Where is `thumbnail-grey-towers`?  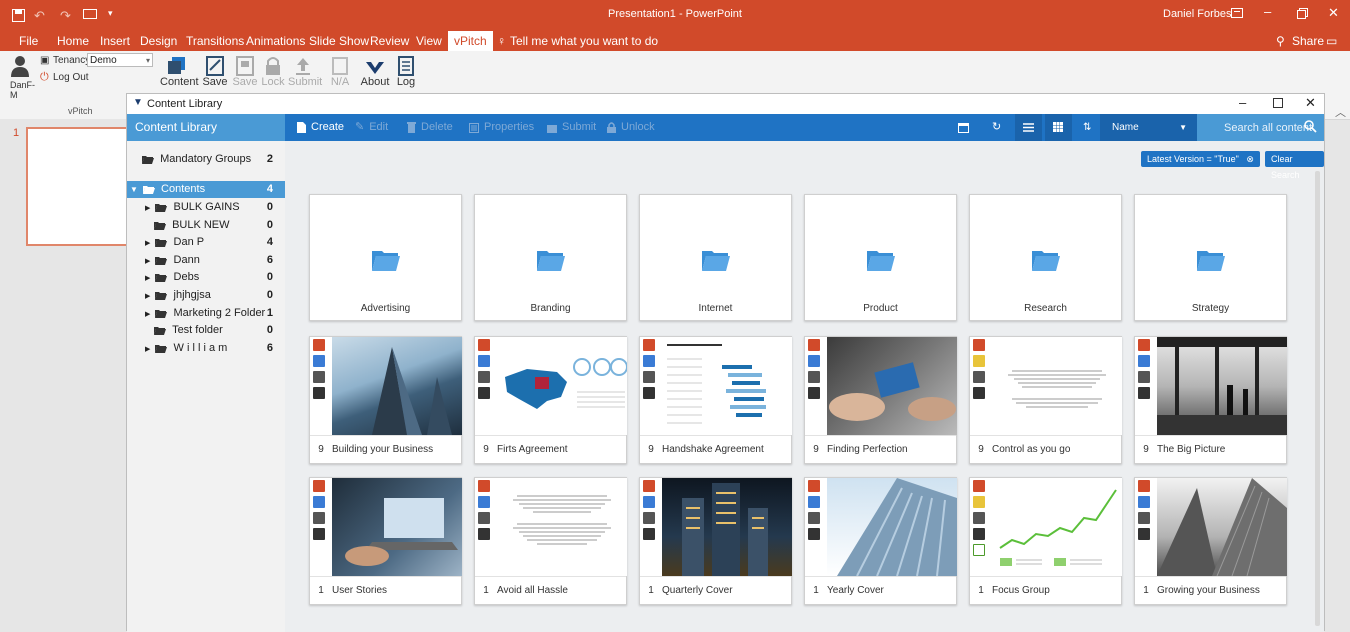 thumbnail-grey-towers is located at coordinates (1222, 527).